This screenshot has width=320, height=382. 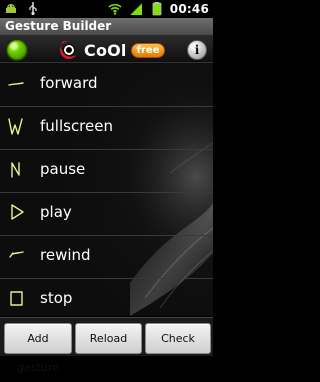 I want to click on status-time: 00:46, so click(x=189, y=9).